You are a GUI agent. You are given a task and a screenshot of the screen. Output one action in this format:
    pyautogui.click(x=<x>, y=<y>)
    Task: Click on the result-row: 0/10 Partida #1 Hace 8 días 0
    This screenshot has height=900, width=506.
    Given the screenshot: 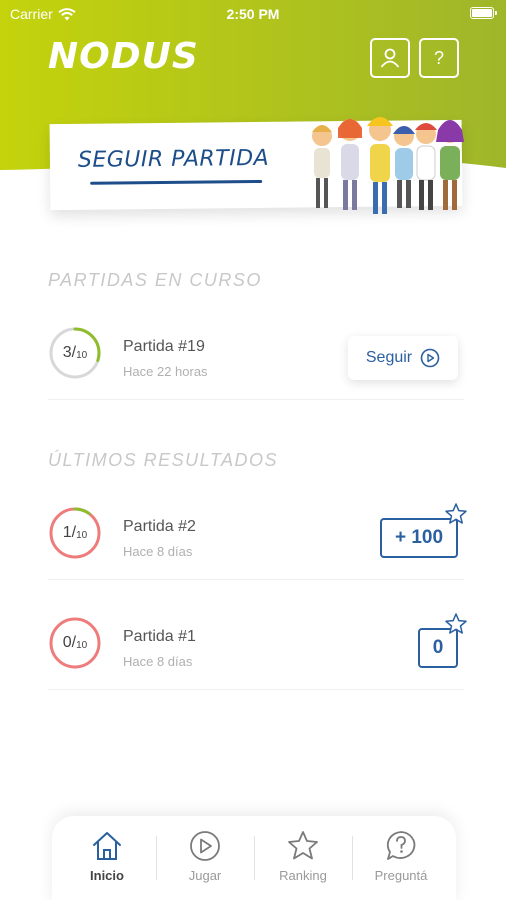 What is the action you would take?
    pyautogui.click(x=257, y=651)
    